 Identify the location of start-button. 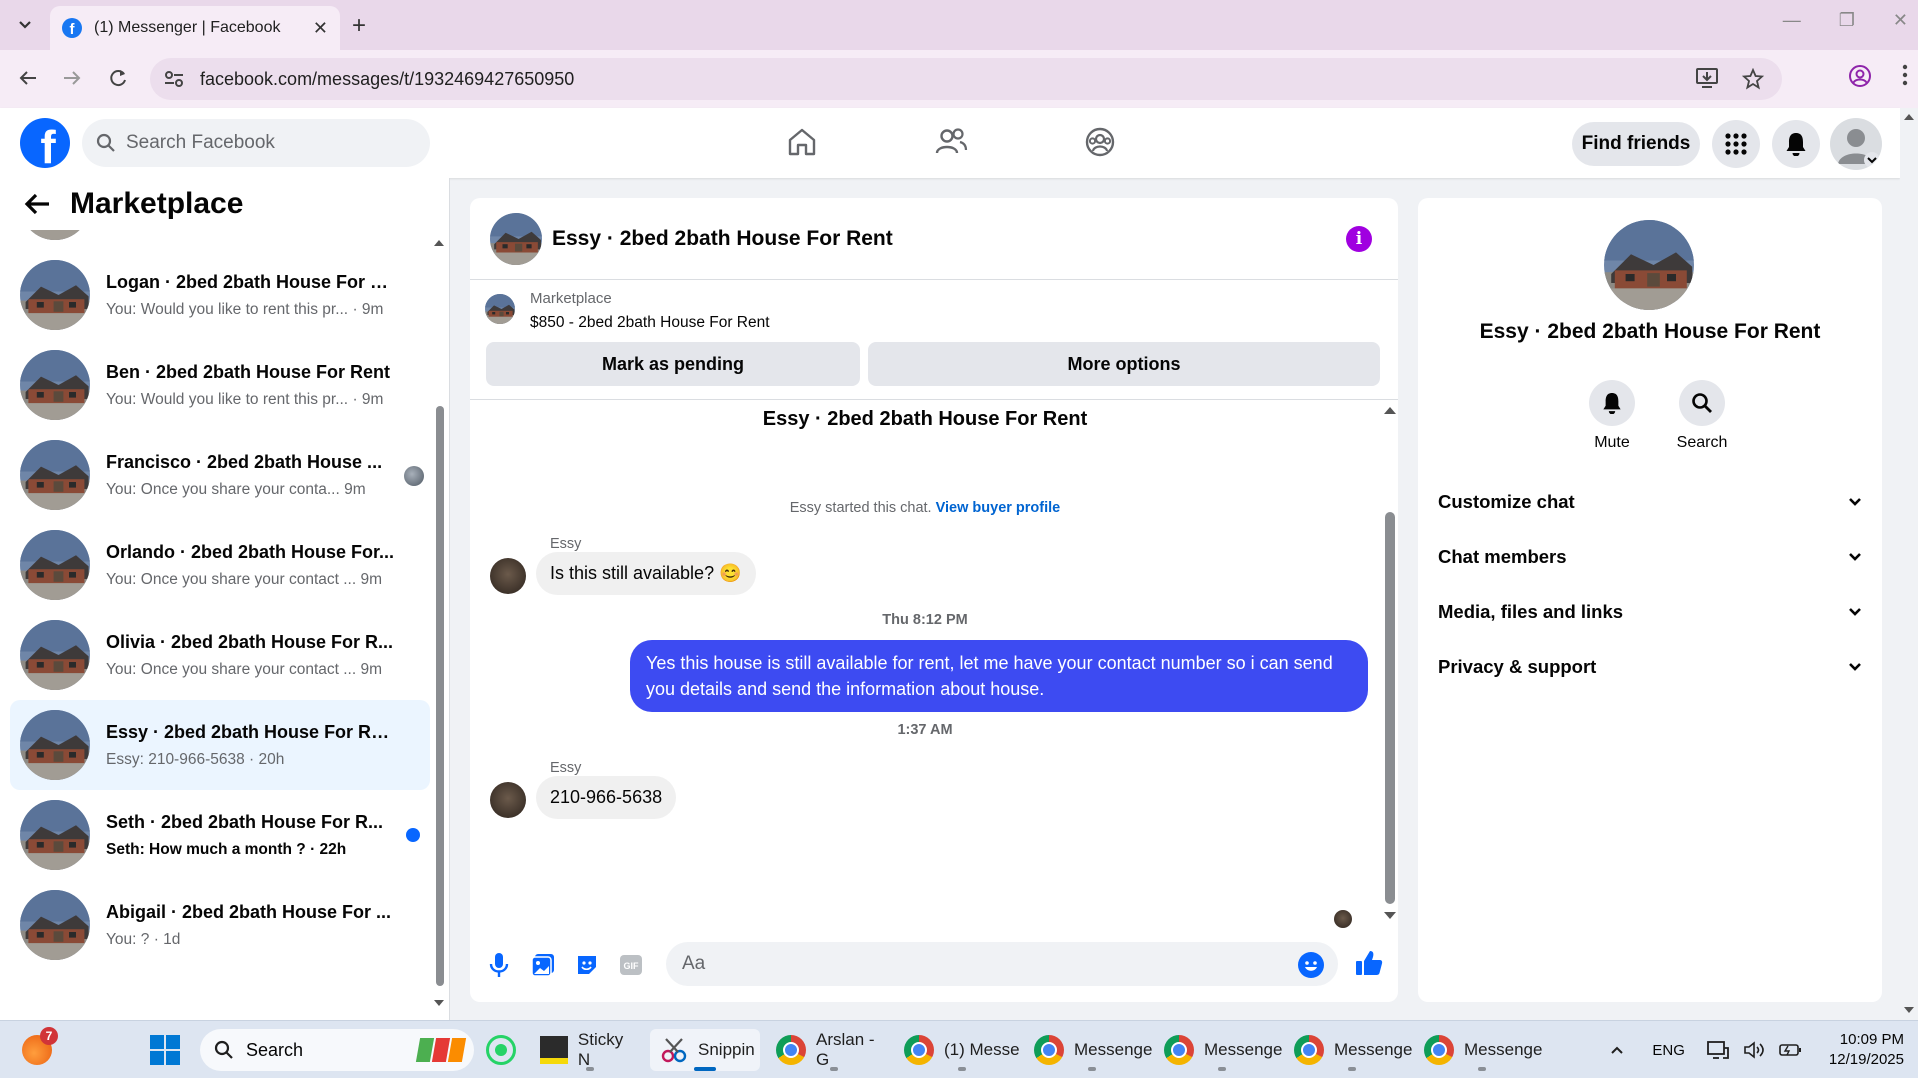
(168, 1050).